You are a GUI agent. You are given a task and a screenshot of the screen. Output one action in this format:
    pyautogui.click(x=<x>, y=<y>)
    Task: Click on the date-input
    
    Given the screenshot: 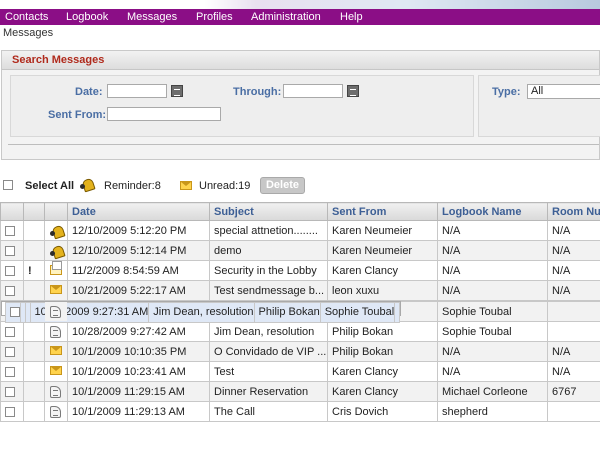 What is the action you would take?
    pyautogui.click(x=137, y=91)
    